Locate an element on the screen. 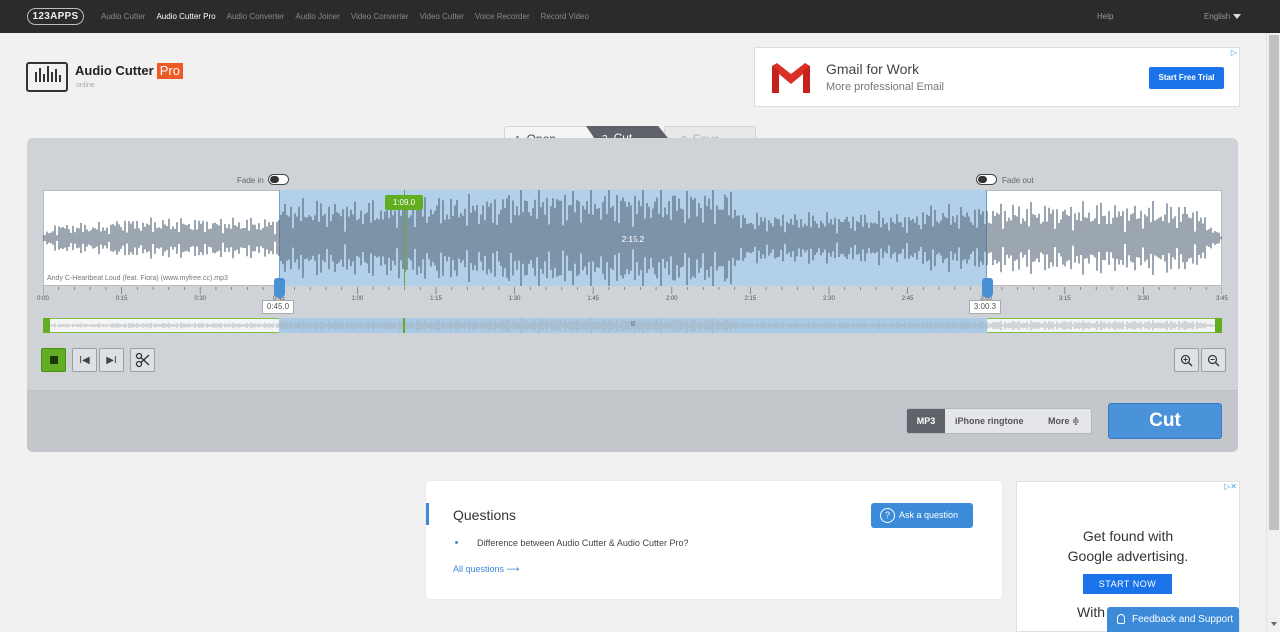 The width and height of the screenshot is (1280, 632). overview-center-grip: II is located at coordinates (633, 324).